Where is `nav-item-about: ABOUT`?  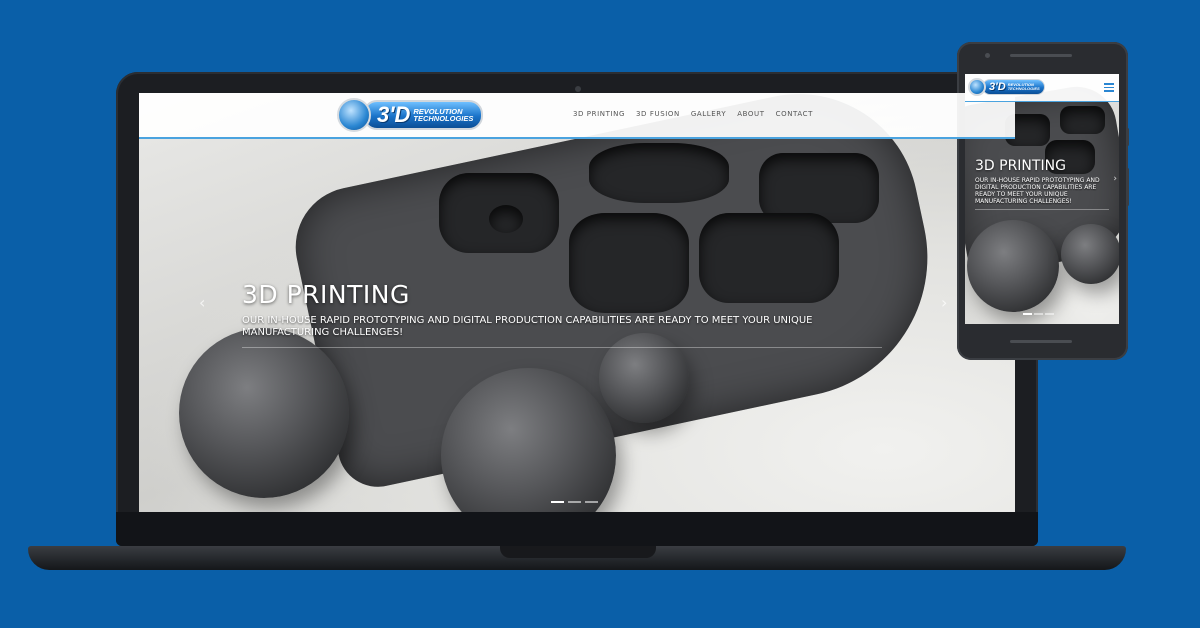
nav-item-about: ABOUT is located at coordinates (750, 114).